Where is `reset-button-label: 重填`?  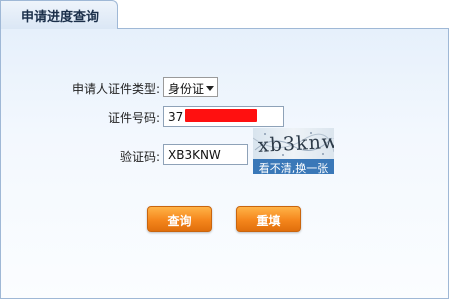
reset-button-label: 重填 is located at coordinates (268, 221).